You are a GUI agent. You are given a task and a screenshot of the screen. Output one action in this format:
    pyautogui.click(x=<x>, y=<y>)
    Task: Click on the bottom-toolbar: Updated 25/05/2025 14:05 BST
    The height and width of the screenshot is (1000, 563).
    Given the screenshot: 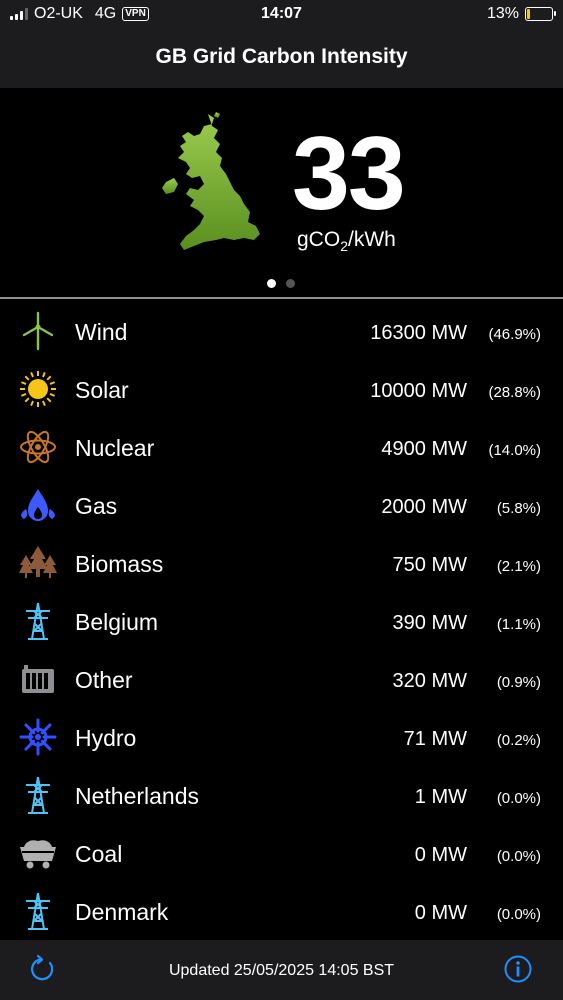 What is the action you would take?
    pyautogui.click(x=281, y=970)
    